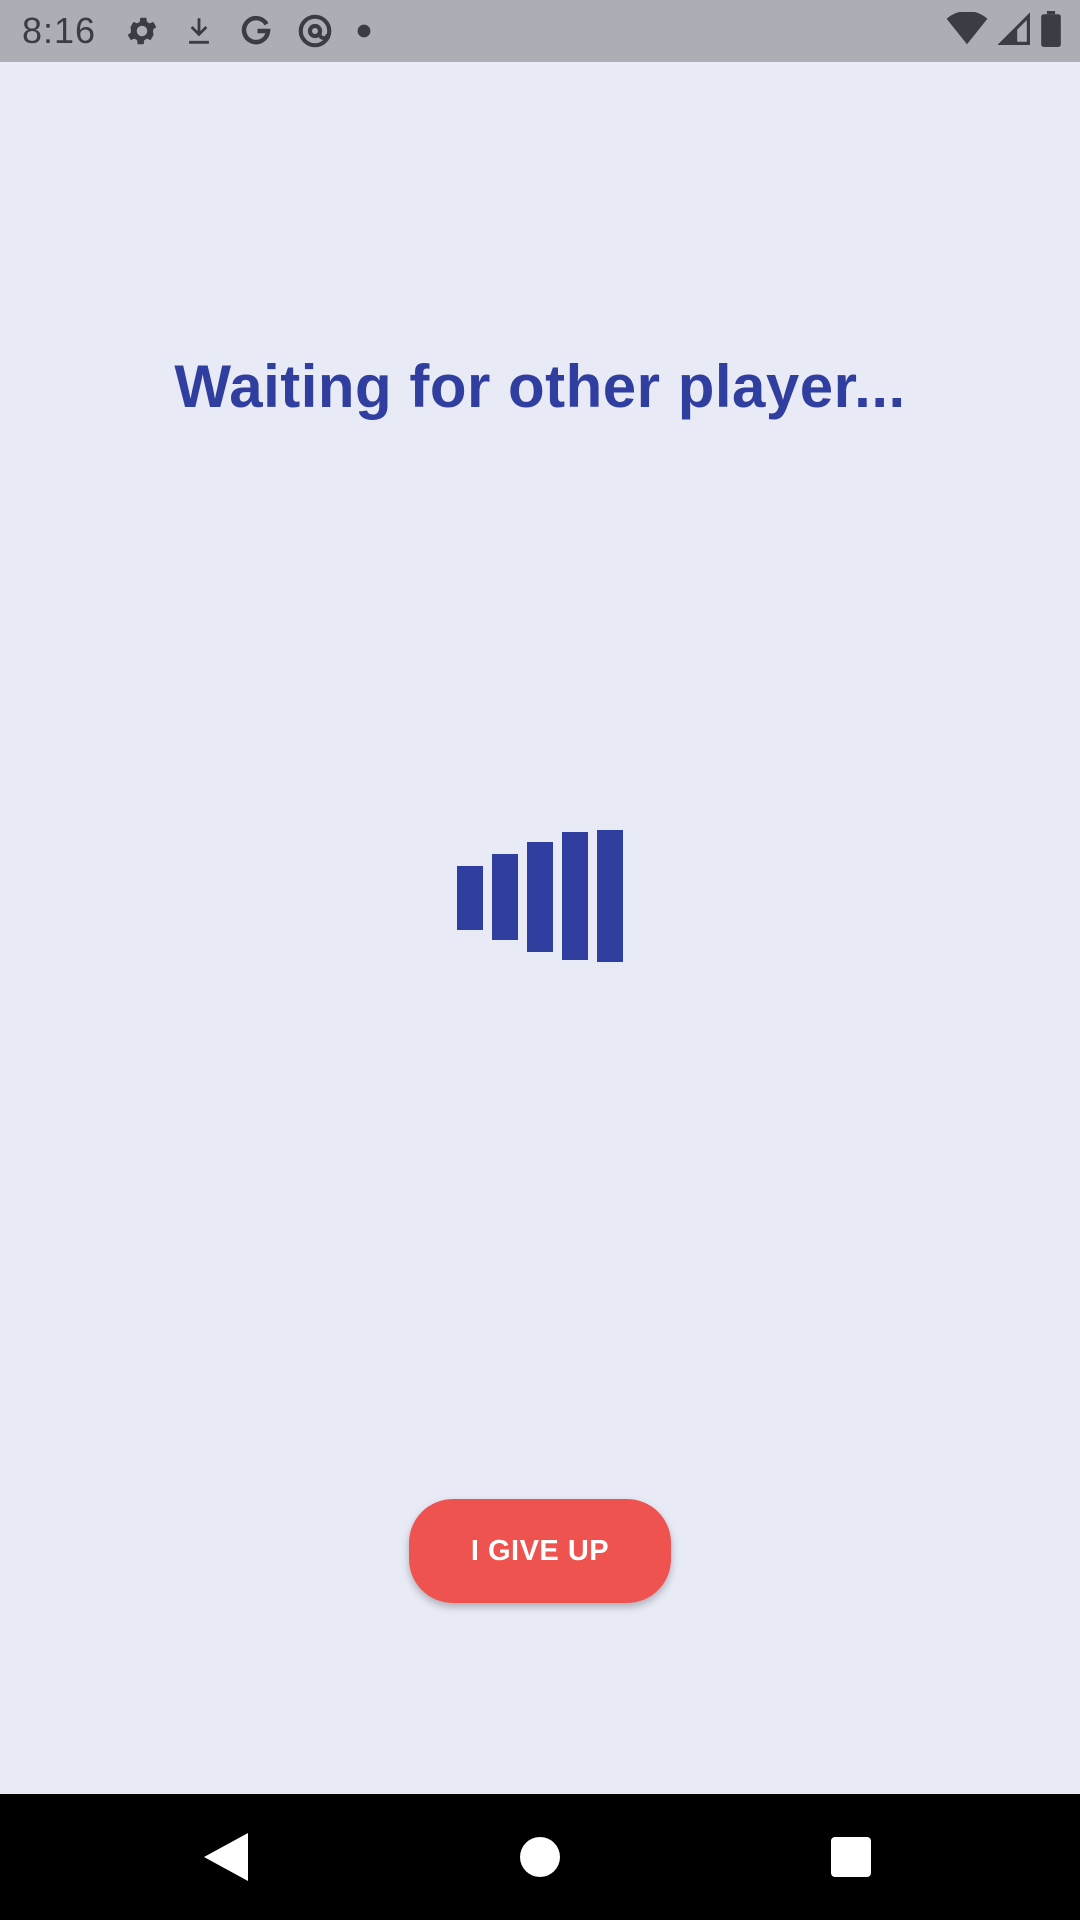 This screenshot has height=1920, width=1080. I want to click on give-up-button: I GIVE UP, so click(540, 1551).